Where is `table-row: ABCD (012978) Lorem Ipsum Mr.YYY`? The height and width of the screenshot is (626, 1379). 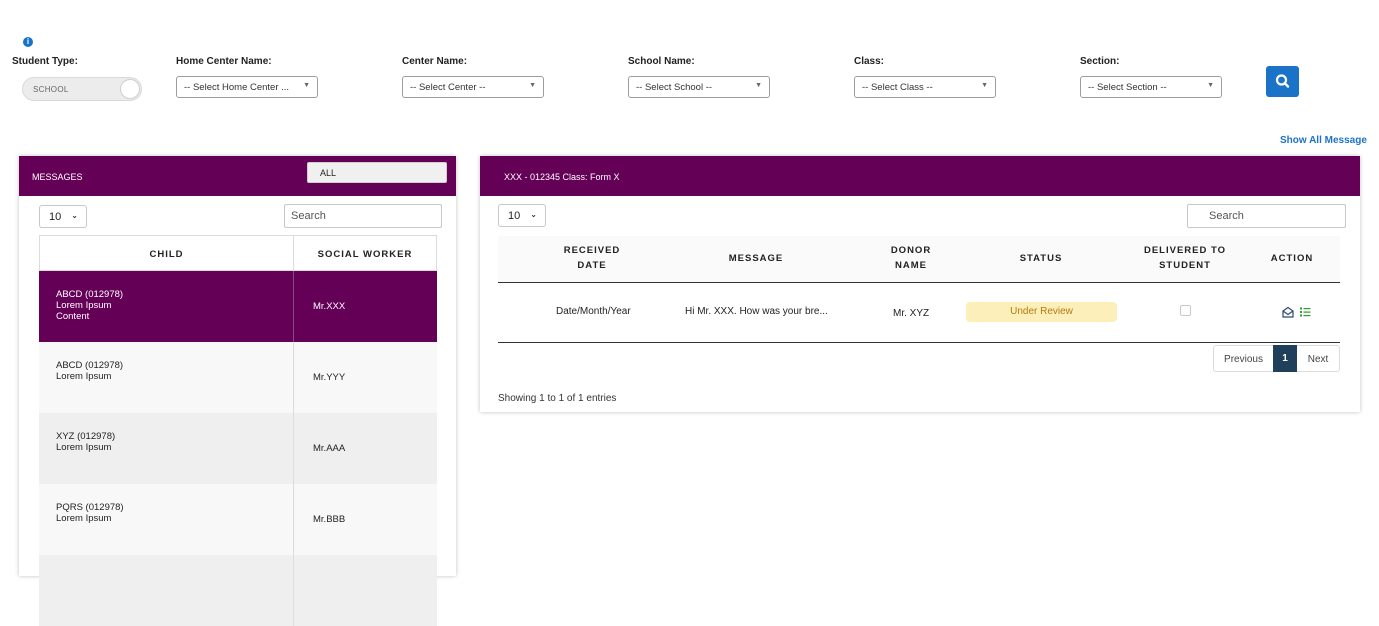
table-row: ABCD (012978) Lorem Ipsum Mr.YYY is located at coordinates (238, 377).